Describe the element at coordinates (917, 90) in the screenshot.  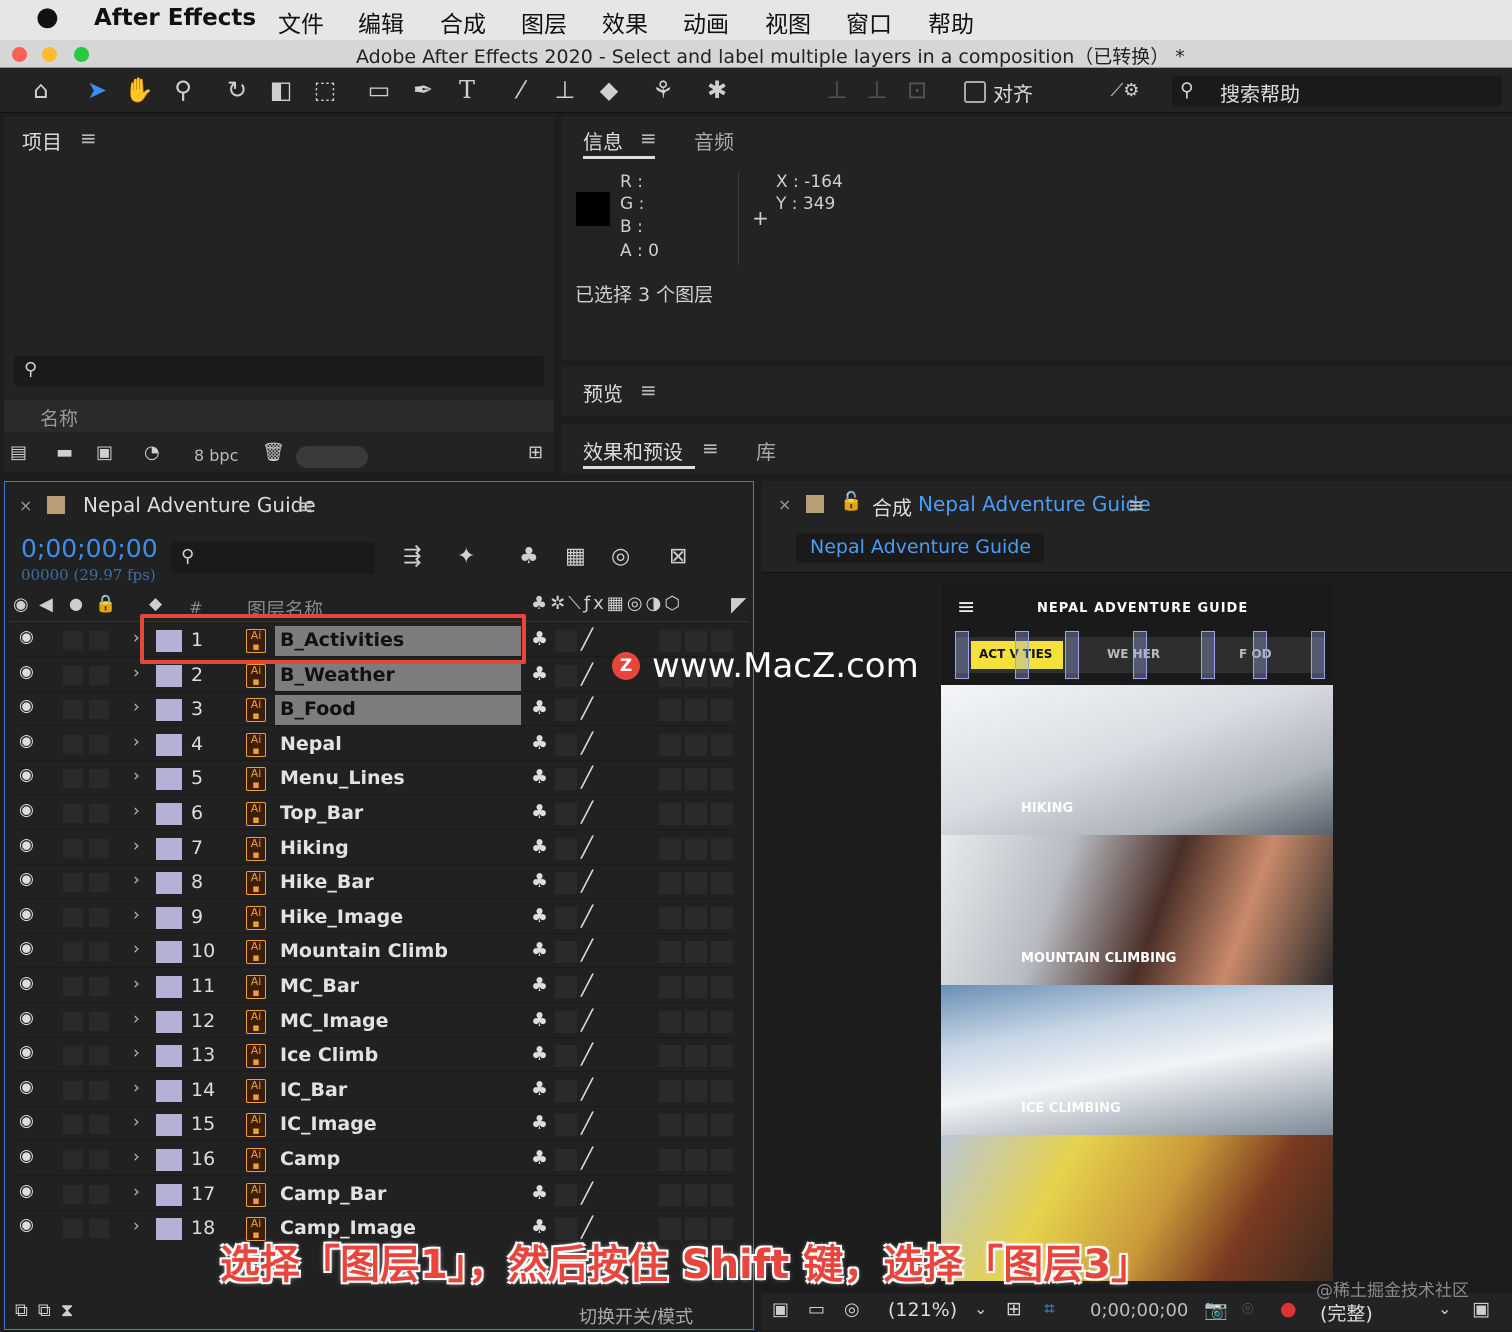
I see `axis-view-icon: ⊡` at that location.